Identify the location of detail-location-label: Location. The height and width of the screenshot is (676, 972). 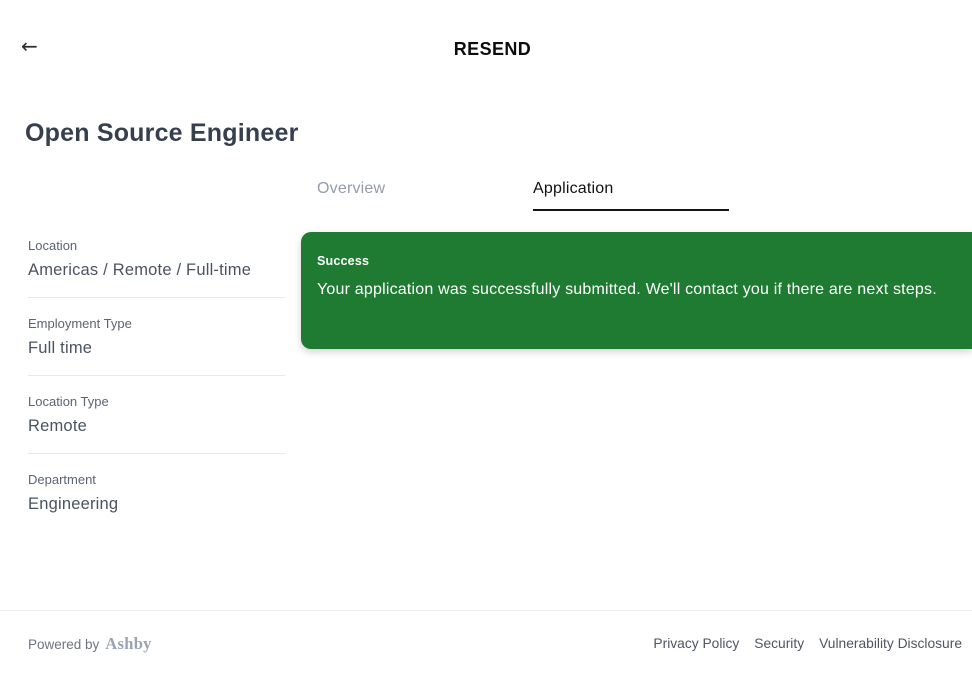
(53, 245).